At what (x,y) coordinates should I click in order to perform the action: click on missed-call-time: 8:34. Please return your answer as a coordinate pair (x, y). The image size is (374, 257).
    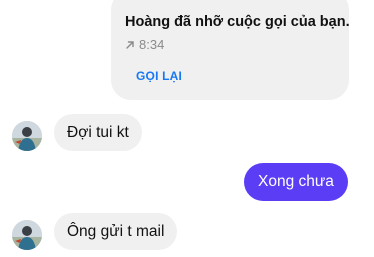
    Looking at the image, I should click on (152, 44).